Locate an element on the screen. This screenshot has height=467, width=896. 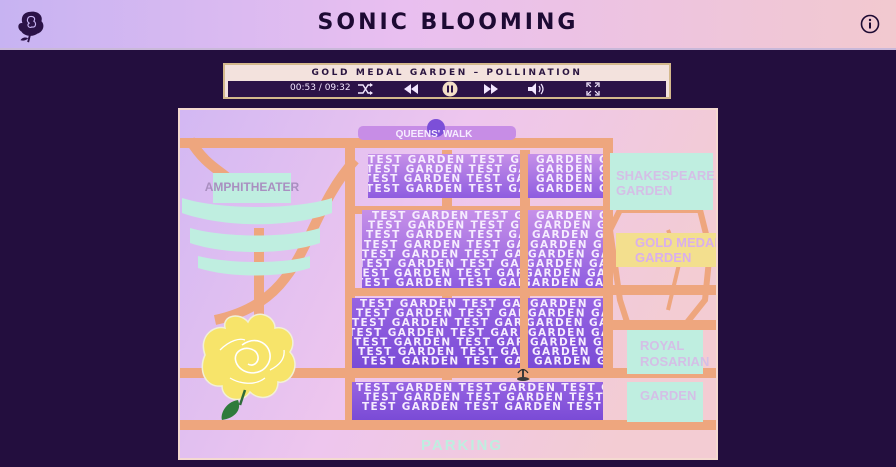
rewind-icon is located at coordinates (411, 89).